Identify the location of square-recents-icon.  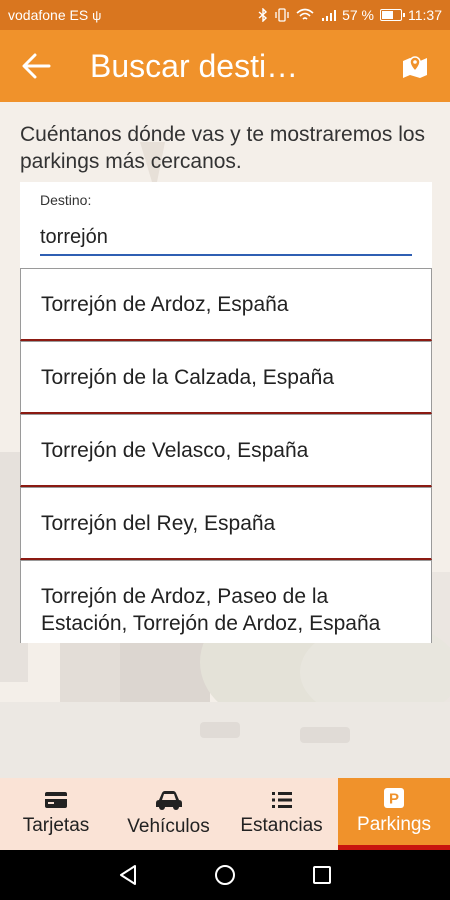
(321, 875).